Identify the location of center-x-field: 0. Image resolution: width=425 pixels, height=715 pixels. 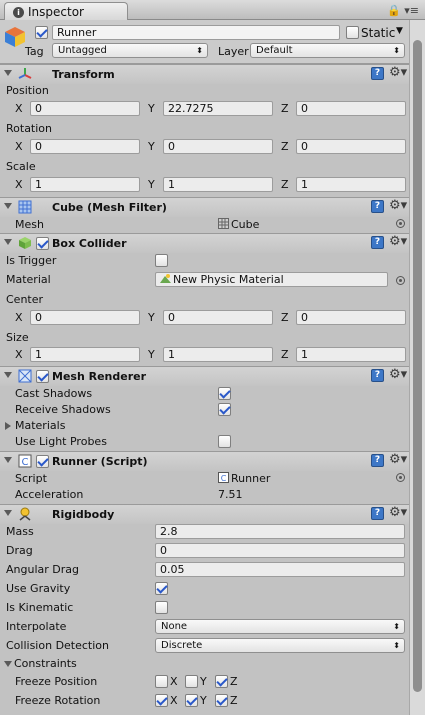
(85, 317).